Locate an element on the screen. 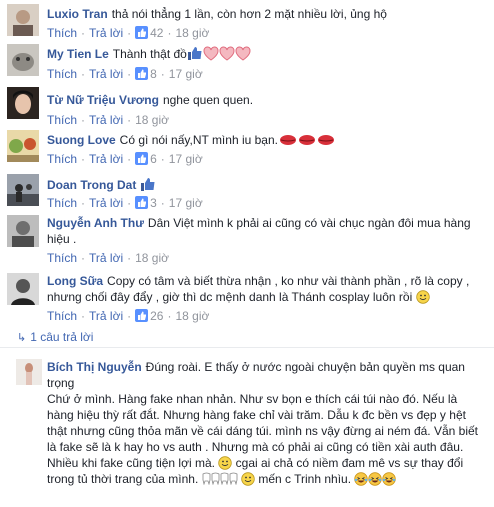 Image resolution: width=494 pixels, height=507 pixels. like-count: 42 is located at coordinates (149, 33).